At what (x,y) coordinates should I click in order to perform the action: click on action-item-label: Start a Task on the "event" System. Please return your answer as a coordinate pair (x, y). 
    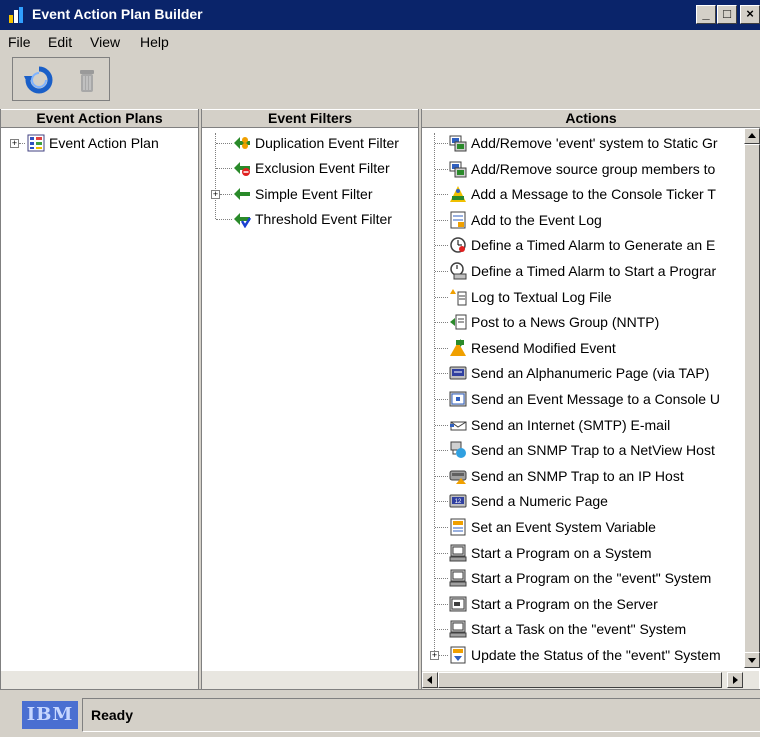
    Looking at the image, I should click on (579, 629).